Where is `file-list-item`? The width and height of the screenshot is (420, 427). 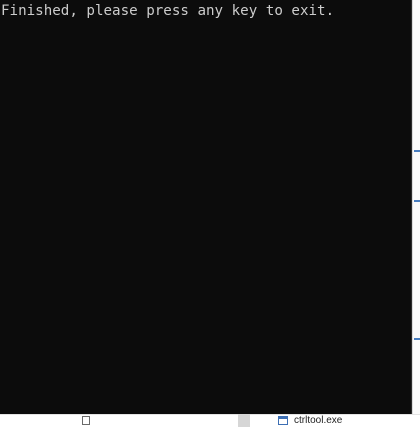
file-list-item is located at coordinates (89, 420).